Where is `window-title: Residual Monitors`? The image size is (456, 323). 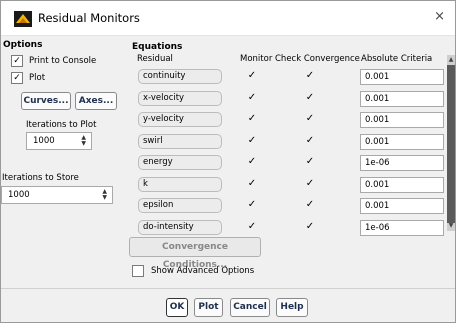 window-title: Residual Monitors is located at coordinates (89, 18).